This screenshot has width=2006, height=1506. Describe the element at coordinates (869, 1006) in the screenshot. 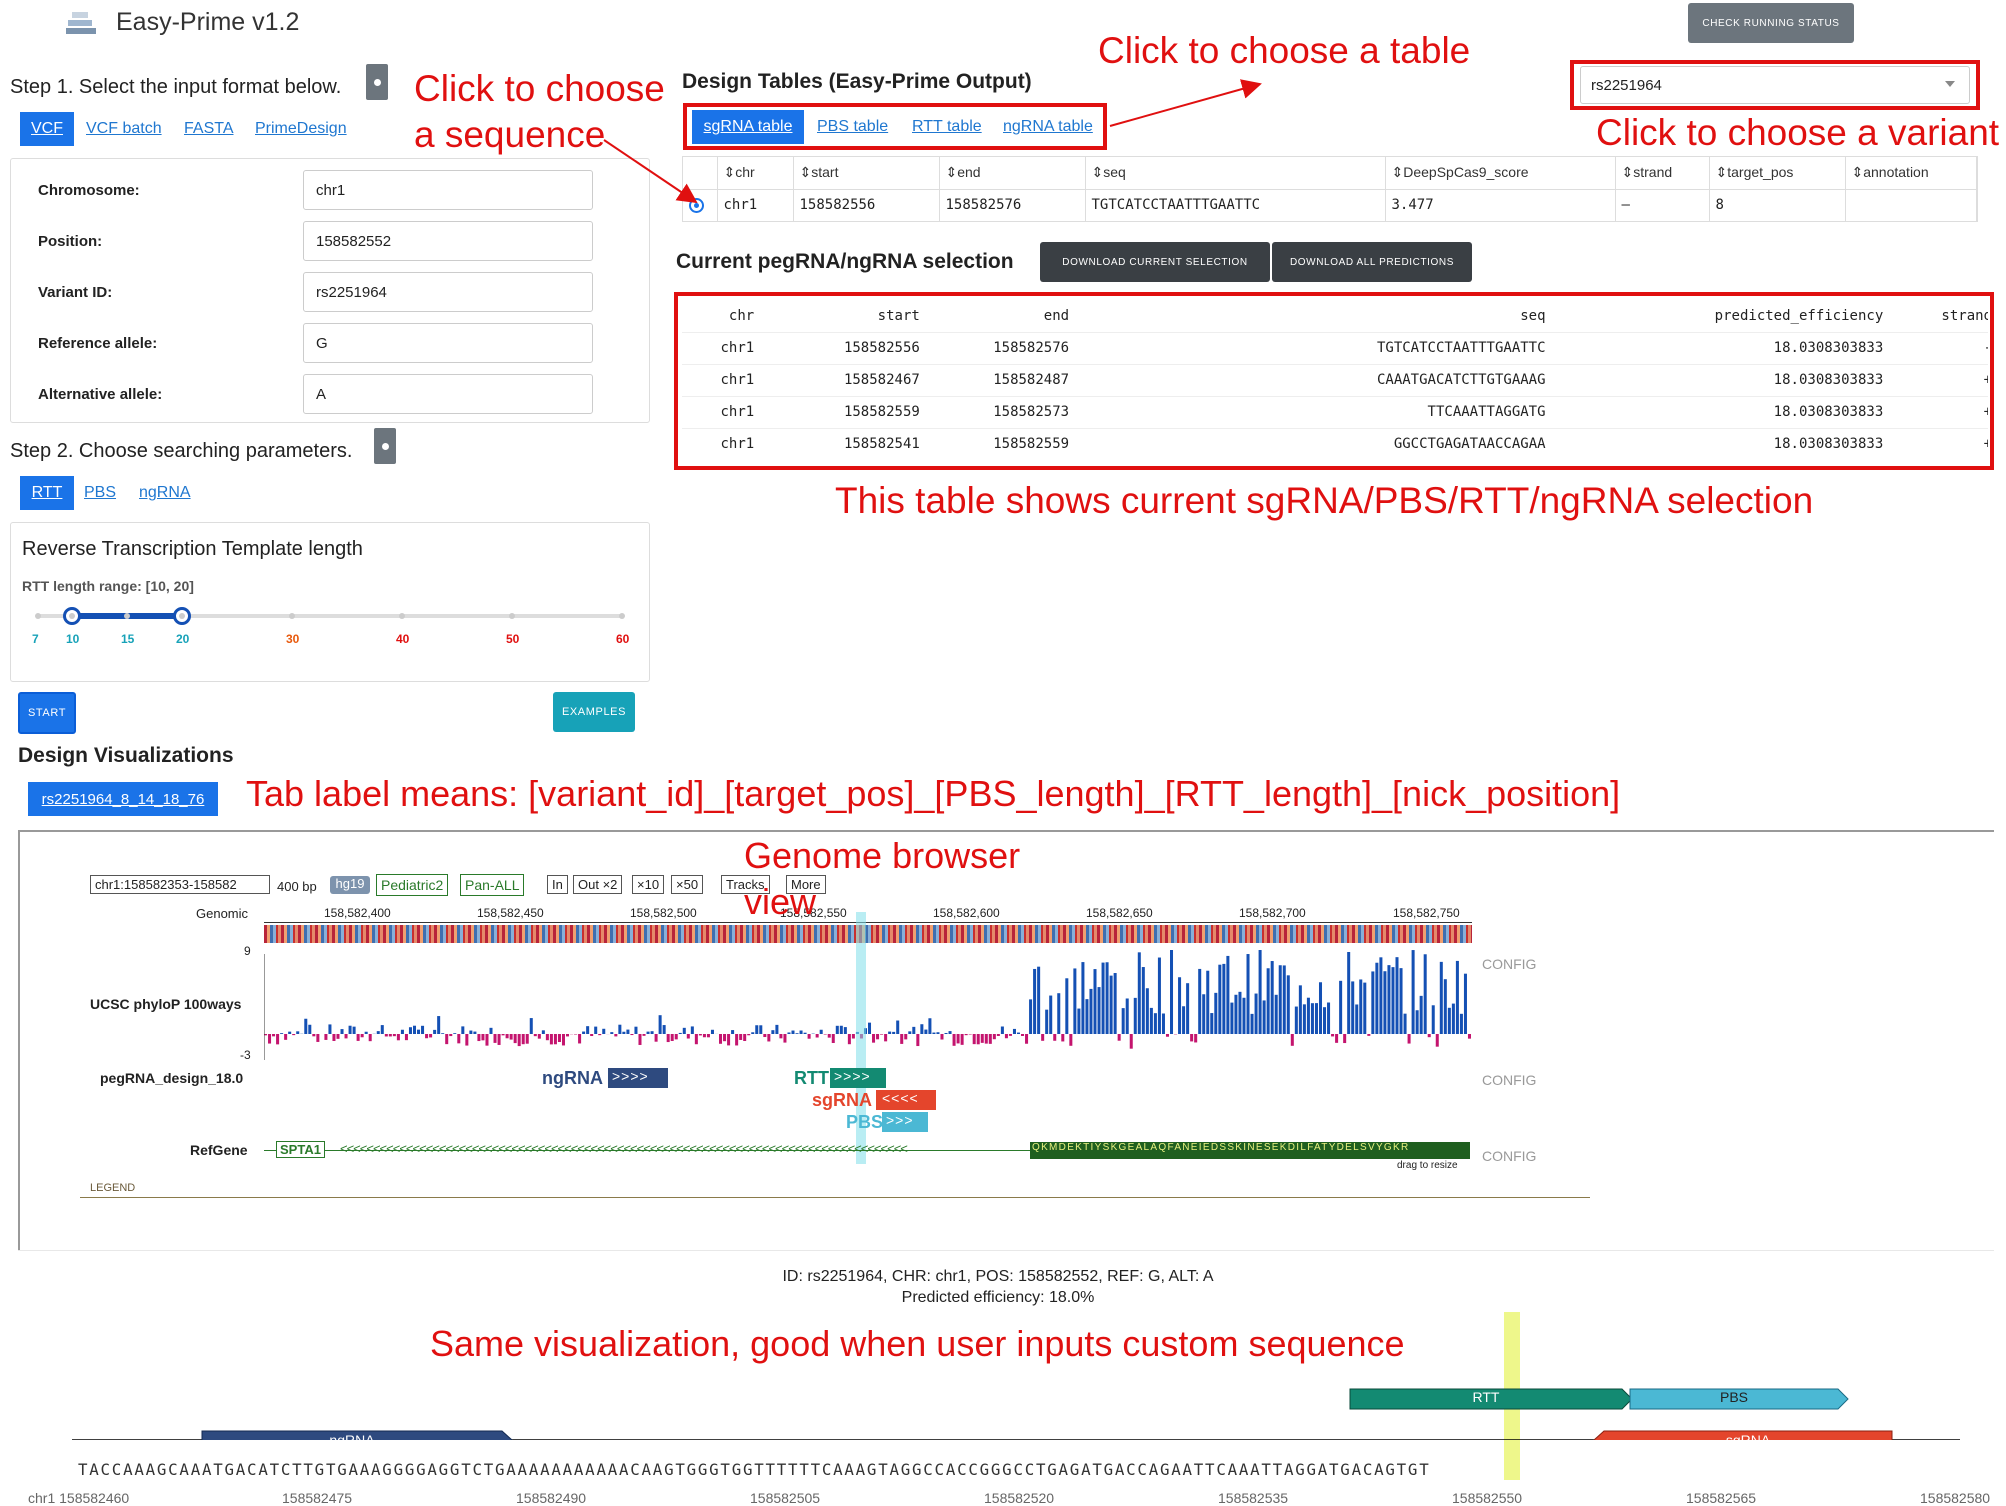

I see `phylop-track` at that location.